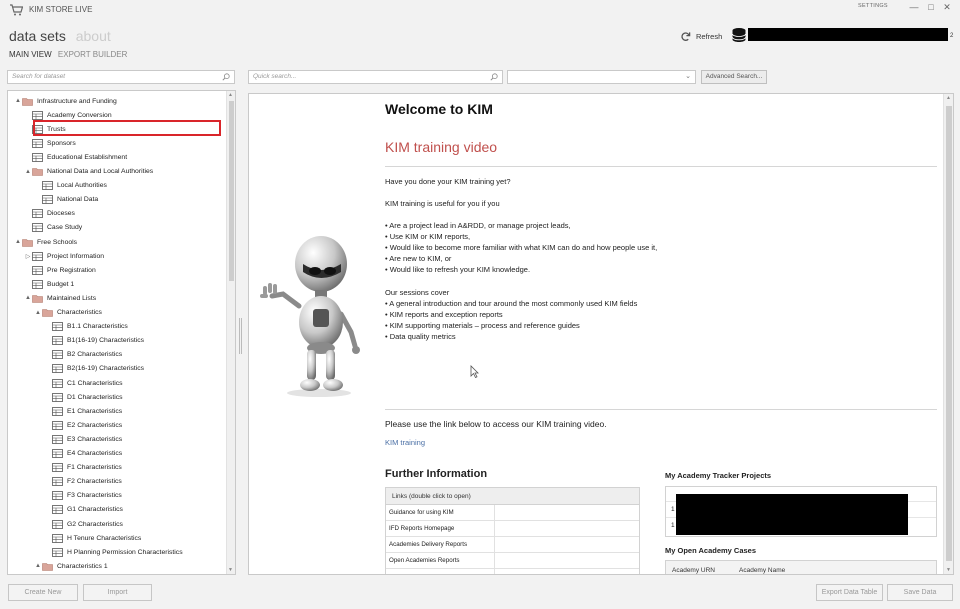 This screenshot has width=960, height=609. Describe the element at coordinates (440, 528) in the screenshot. I see `link-cell: IFD Reports Homepage` at that location.